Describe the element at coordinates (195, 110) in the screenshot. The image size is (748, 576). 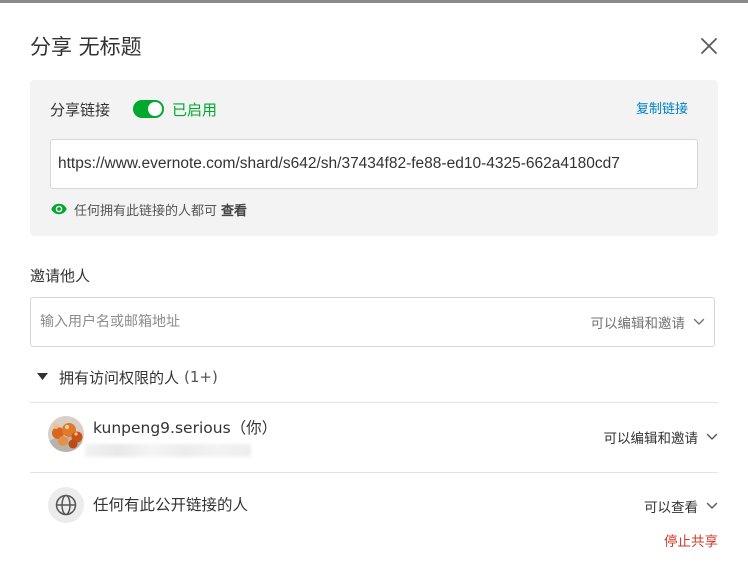
I see `share-link-status: 已启用` at that location.